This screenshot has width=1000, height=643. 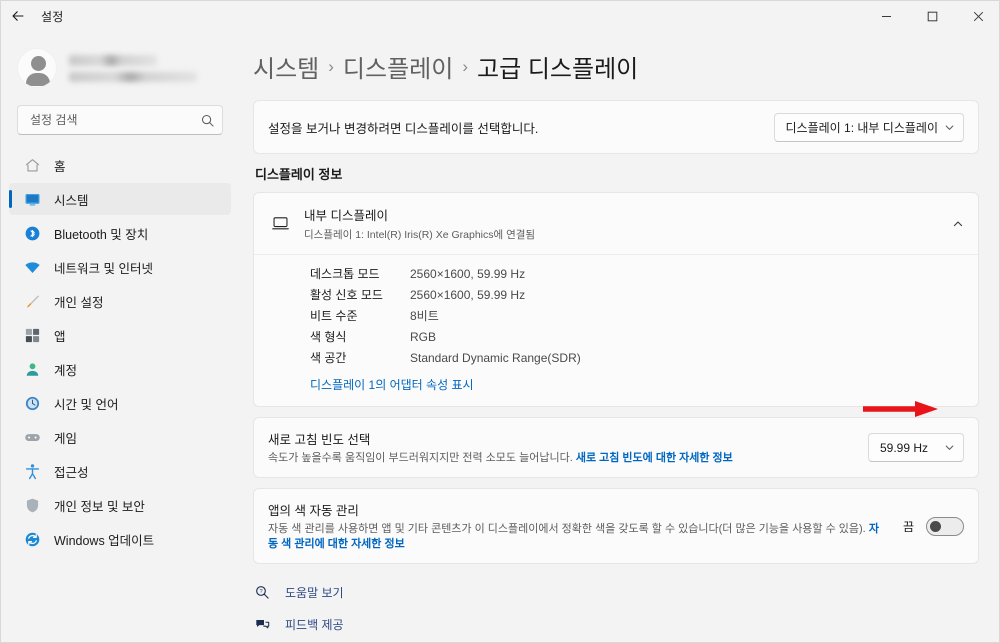 What do you see at coordinates (319, 440) in the screenshot?
I see `refresh-rate-title: 새로 고침 빈도 선택` at bounding box center [319, 440].